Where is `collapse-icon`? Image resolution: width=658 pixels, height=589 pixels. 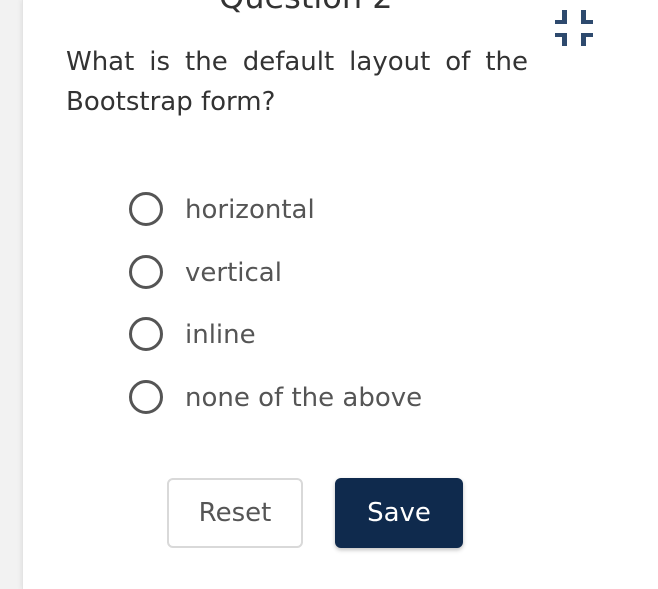 collapse-icon is located at coordinates (574, 29).